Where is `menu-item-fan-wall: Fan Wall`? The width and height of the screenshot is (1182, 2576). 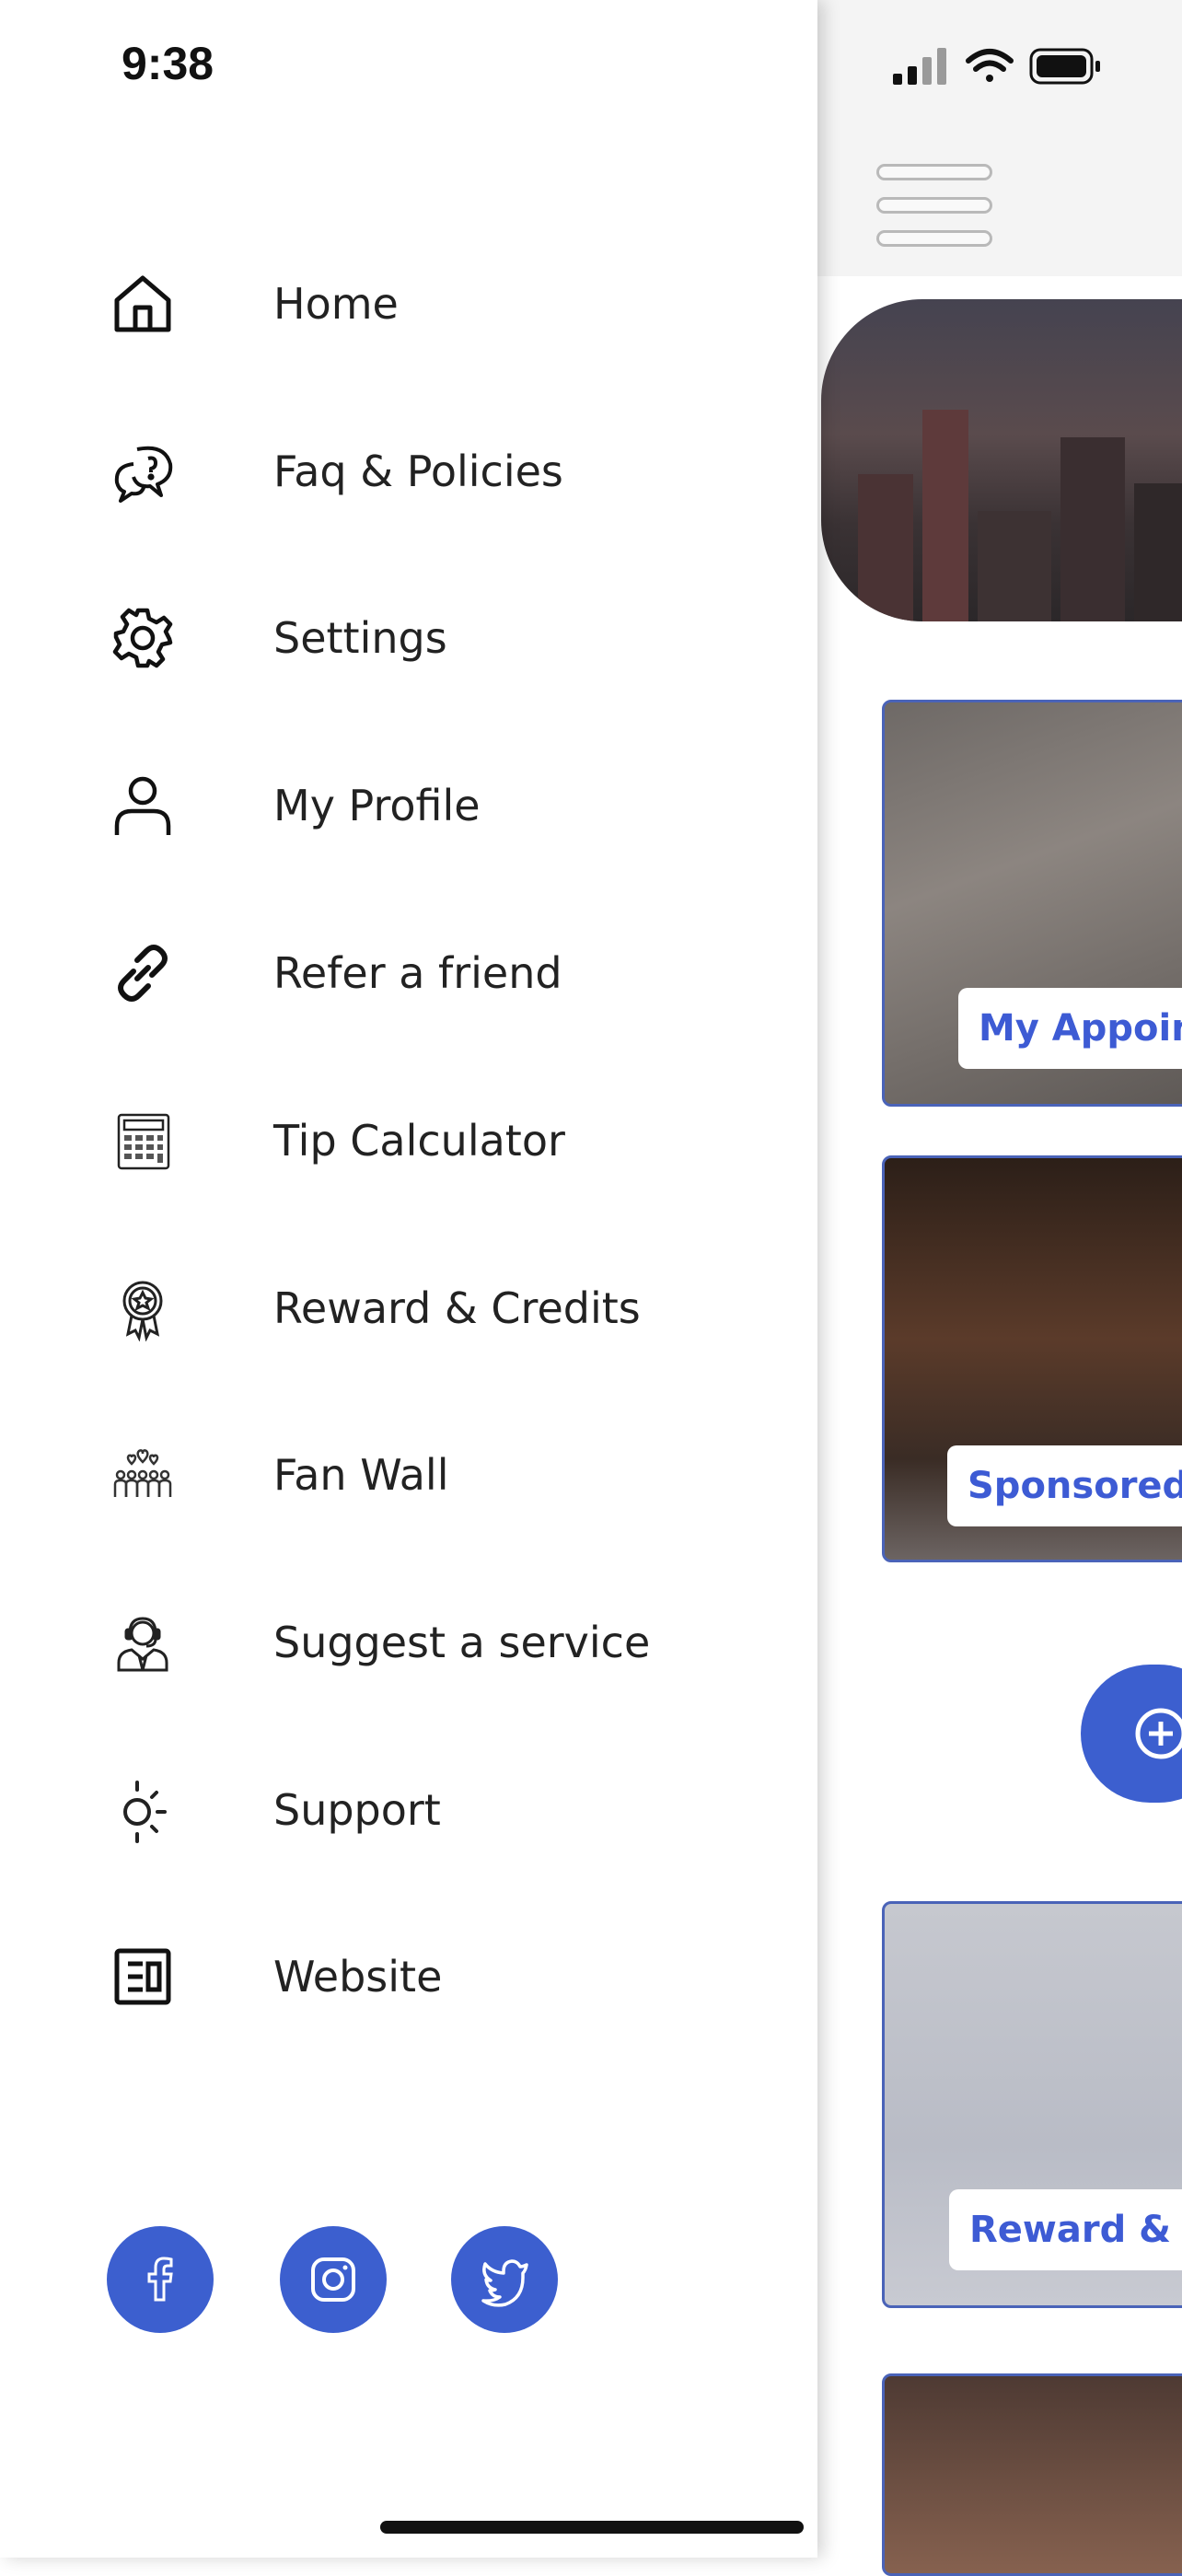 menu-item-fan-wall: Fan Wall is located at coordinates (423, 1475).